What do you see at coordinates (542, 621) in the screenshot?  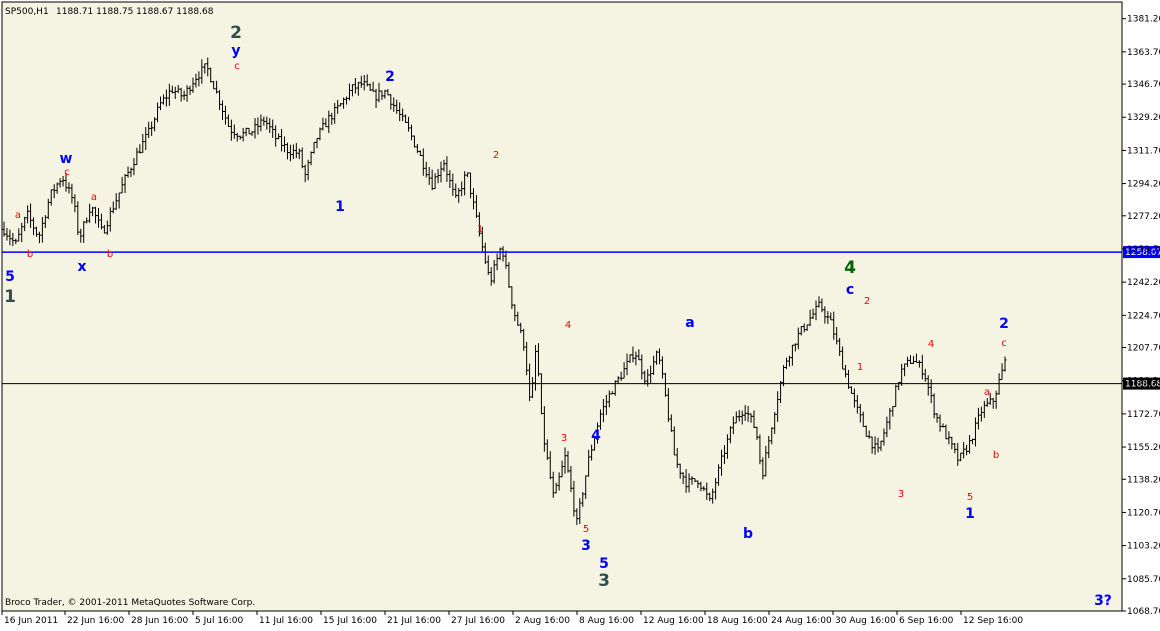 I see `x-tick-label: 2 Aug 16:00` at bounding box center [542, 621].